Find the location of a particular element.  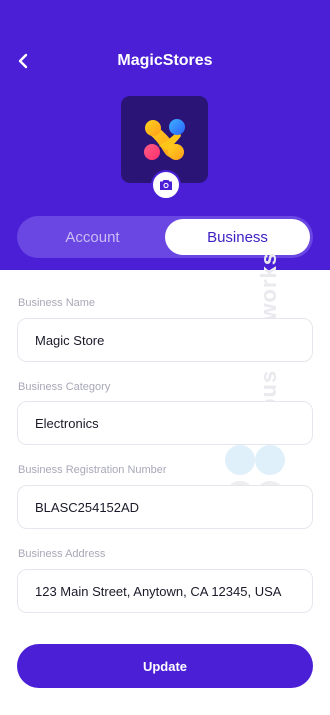

business-category-label: Business Category is located at coordinates (64, 387).